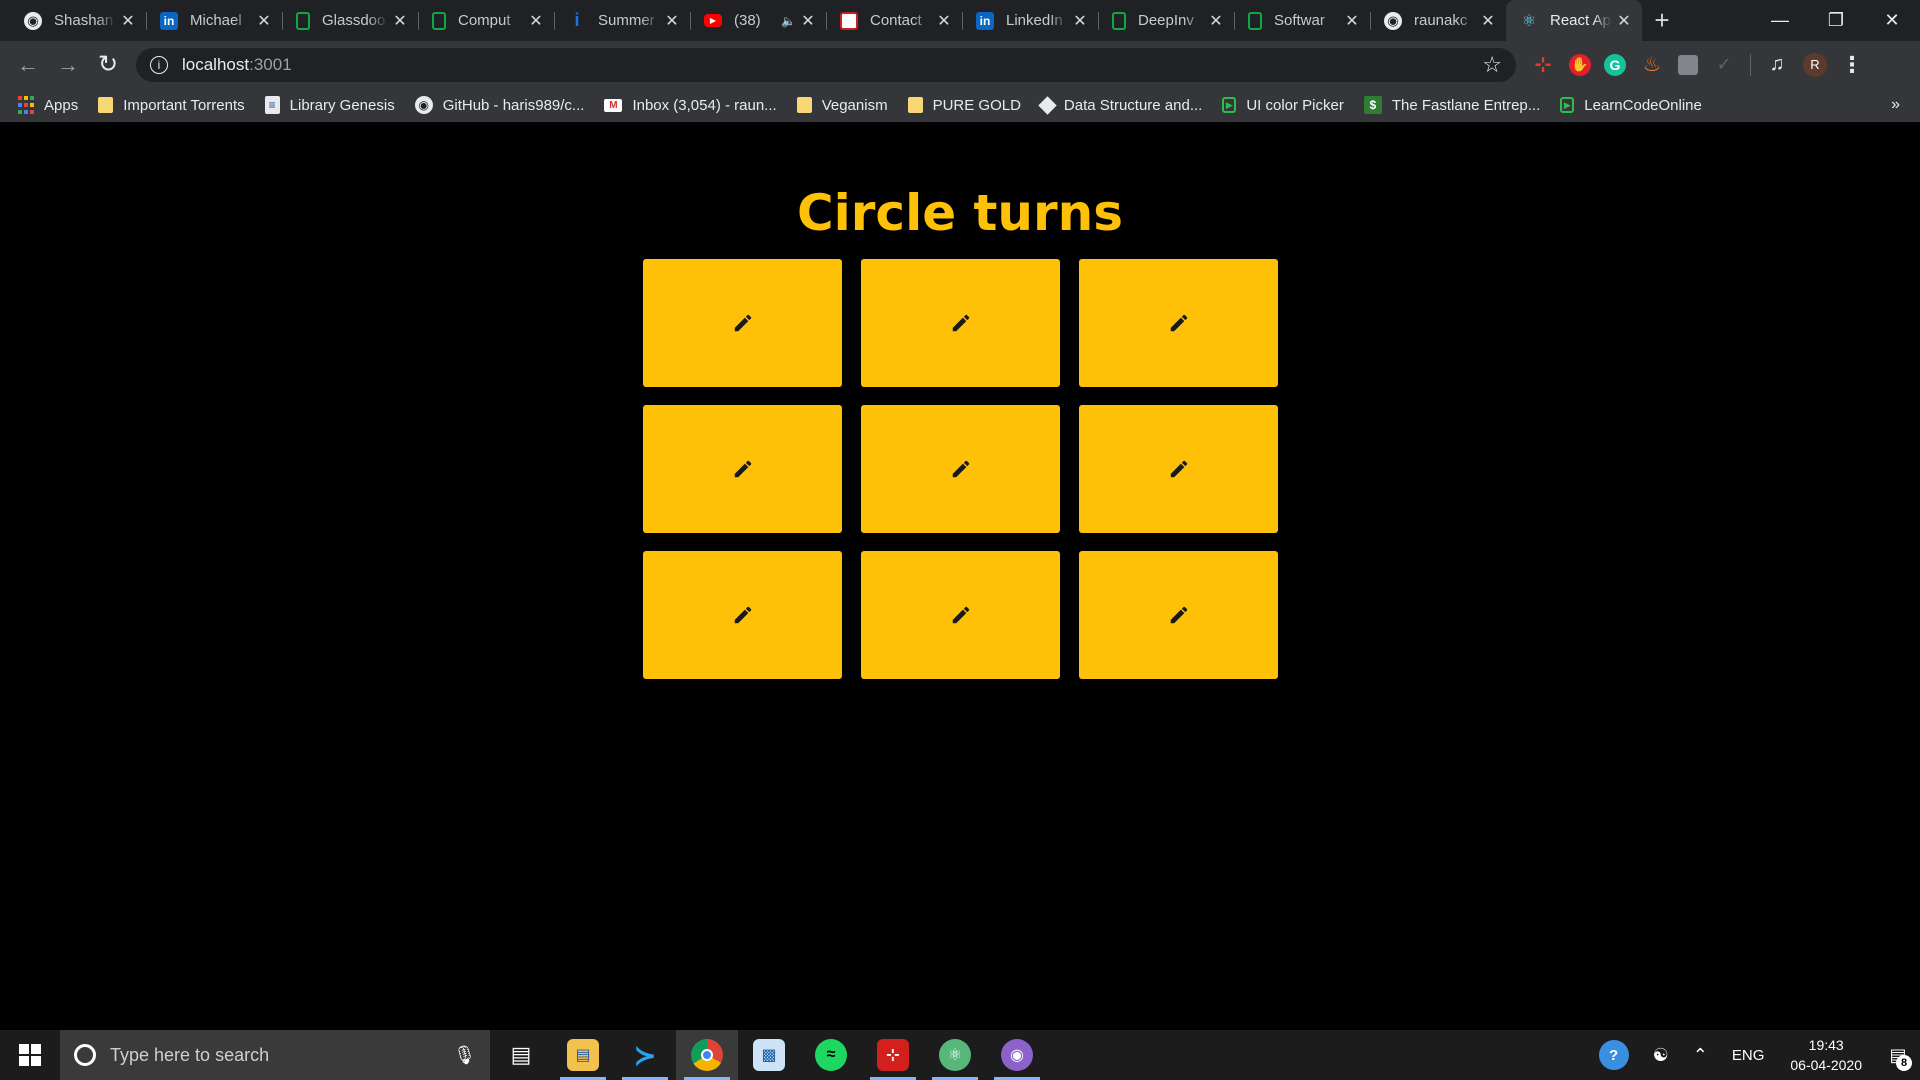  Describe the element at coordinates (955, 1055) in the screenshot. I see `taskbar-atom: ⚛` at that location.